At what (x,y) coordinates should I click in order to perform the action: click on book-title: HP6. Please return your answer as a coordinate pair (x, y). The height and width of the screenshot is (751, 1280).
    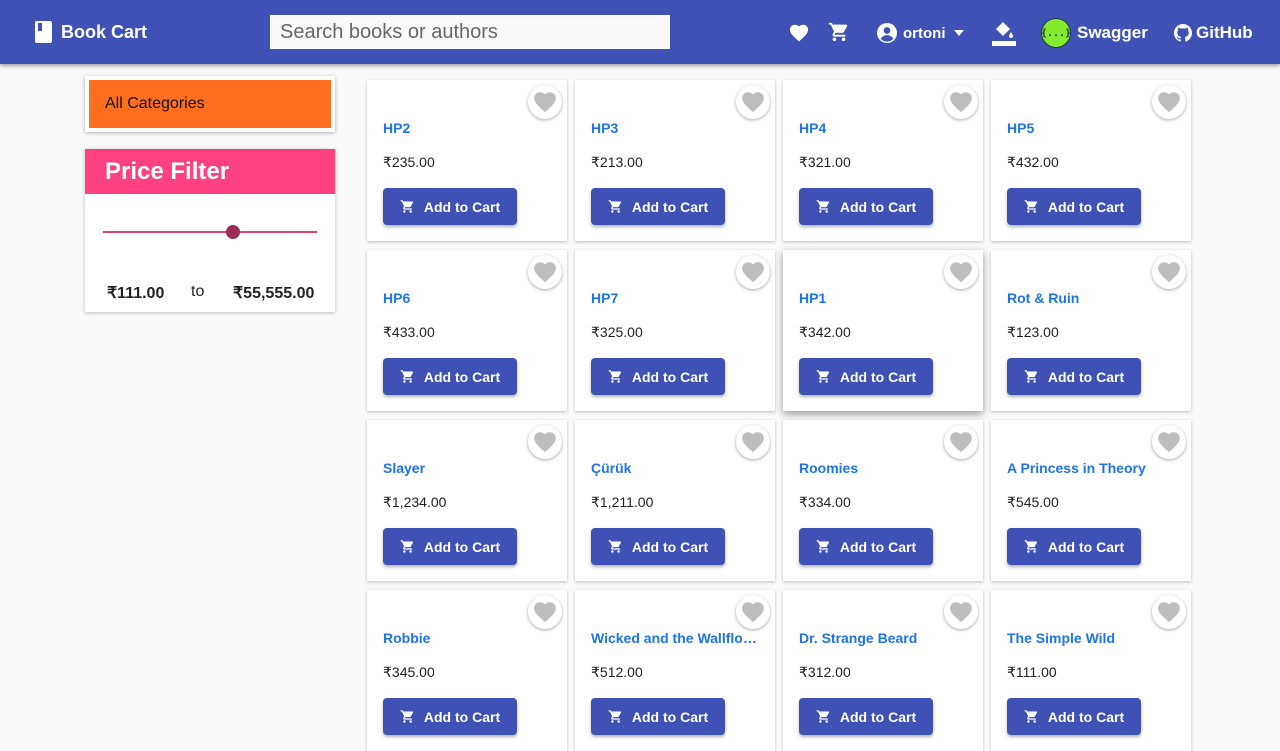
    Looking at the image, I should click on (470, 298).